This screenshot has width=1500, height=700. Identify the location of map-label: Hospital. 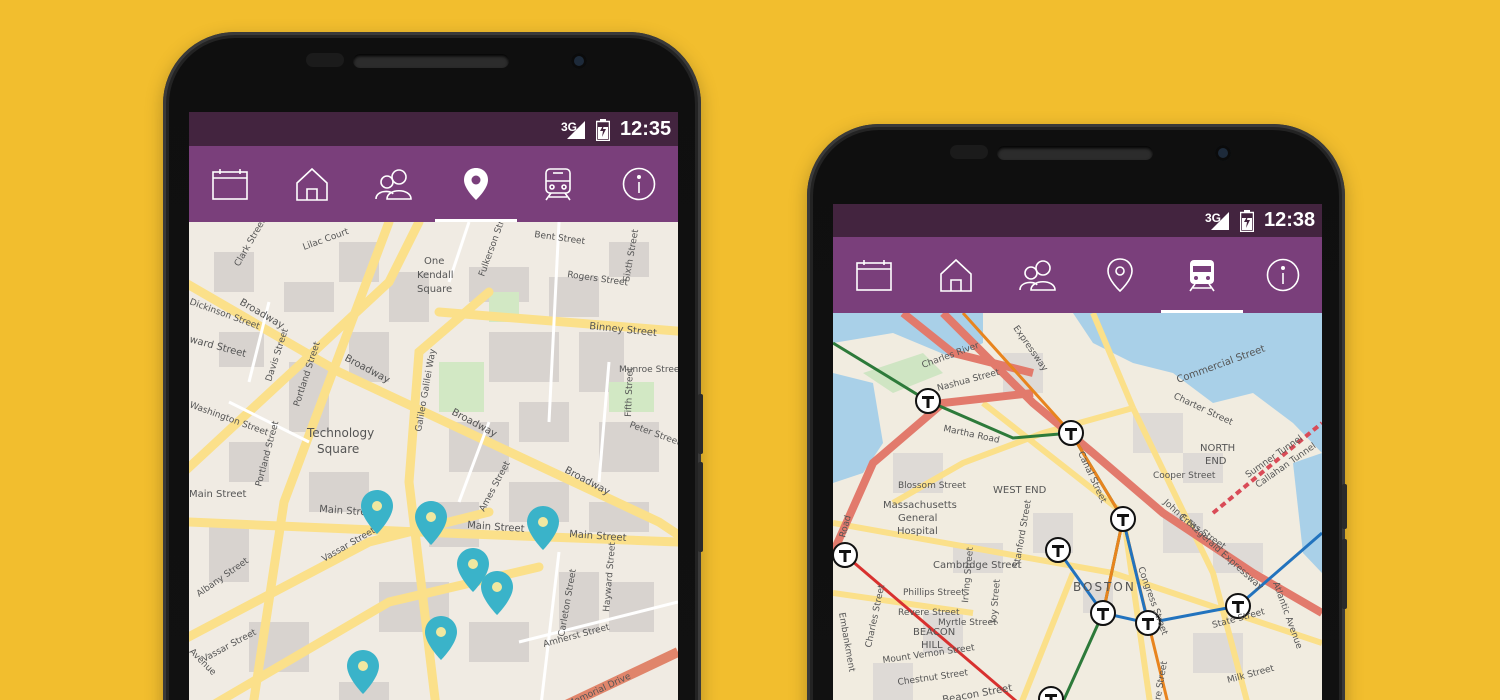
(917, 531).